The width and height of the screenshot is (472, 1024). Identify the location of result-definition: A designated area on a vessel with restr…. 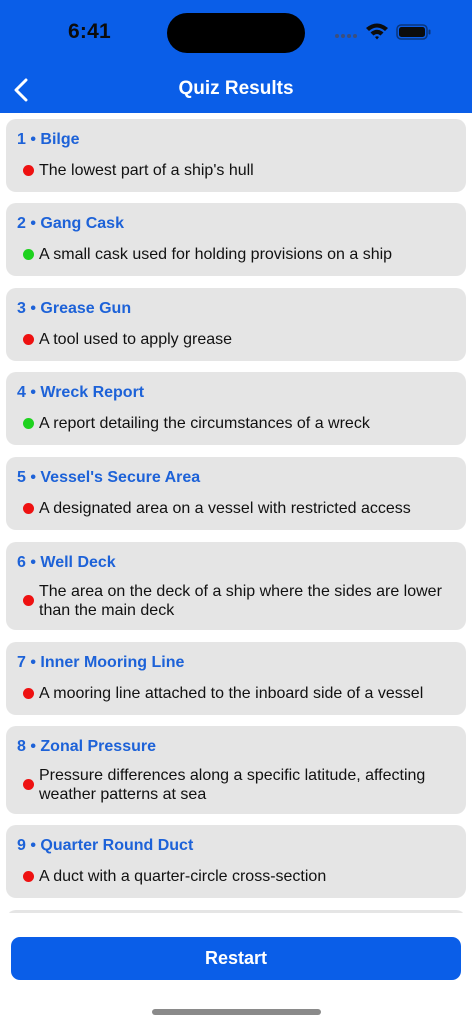
(225, 508).